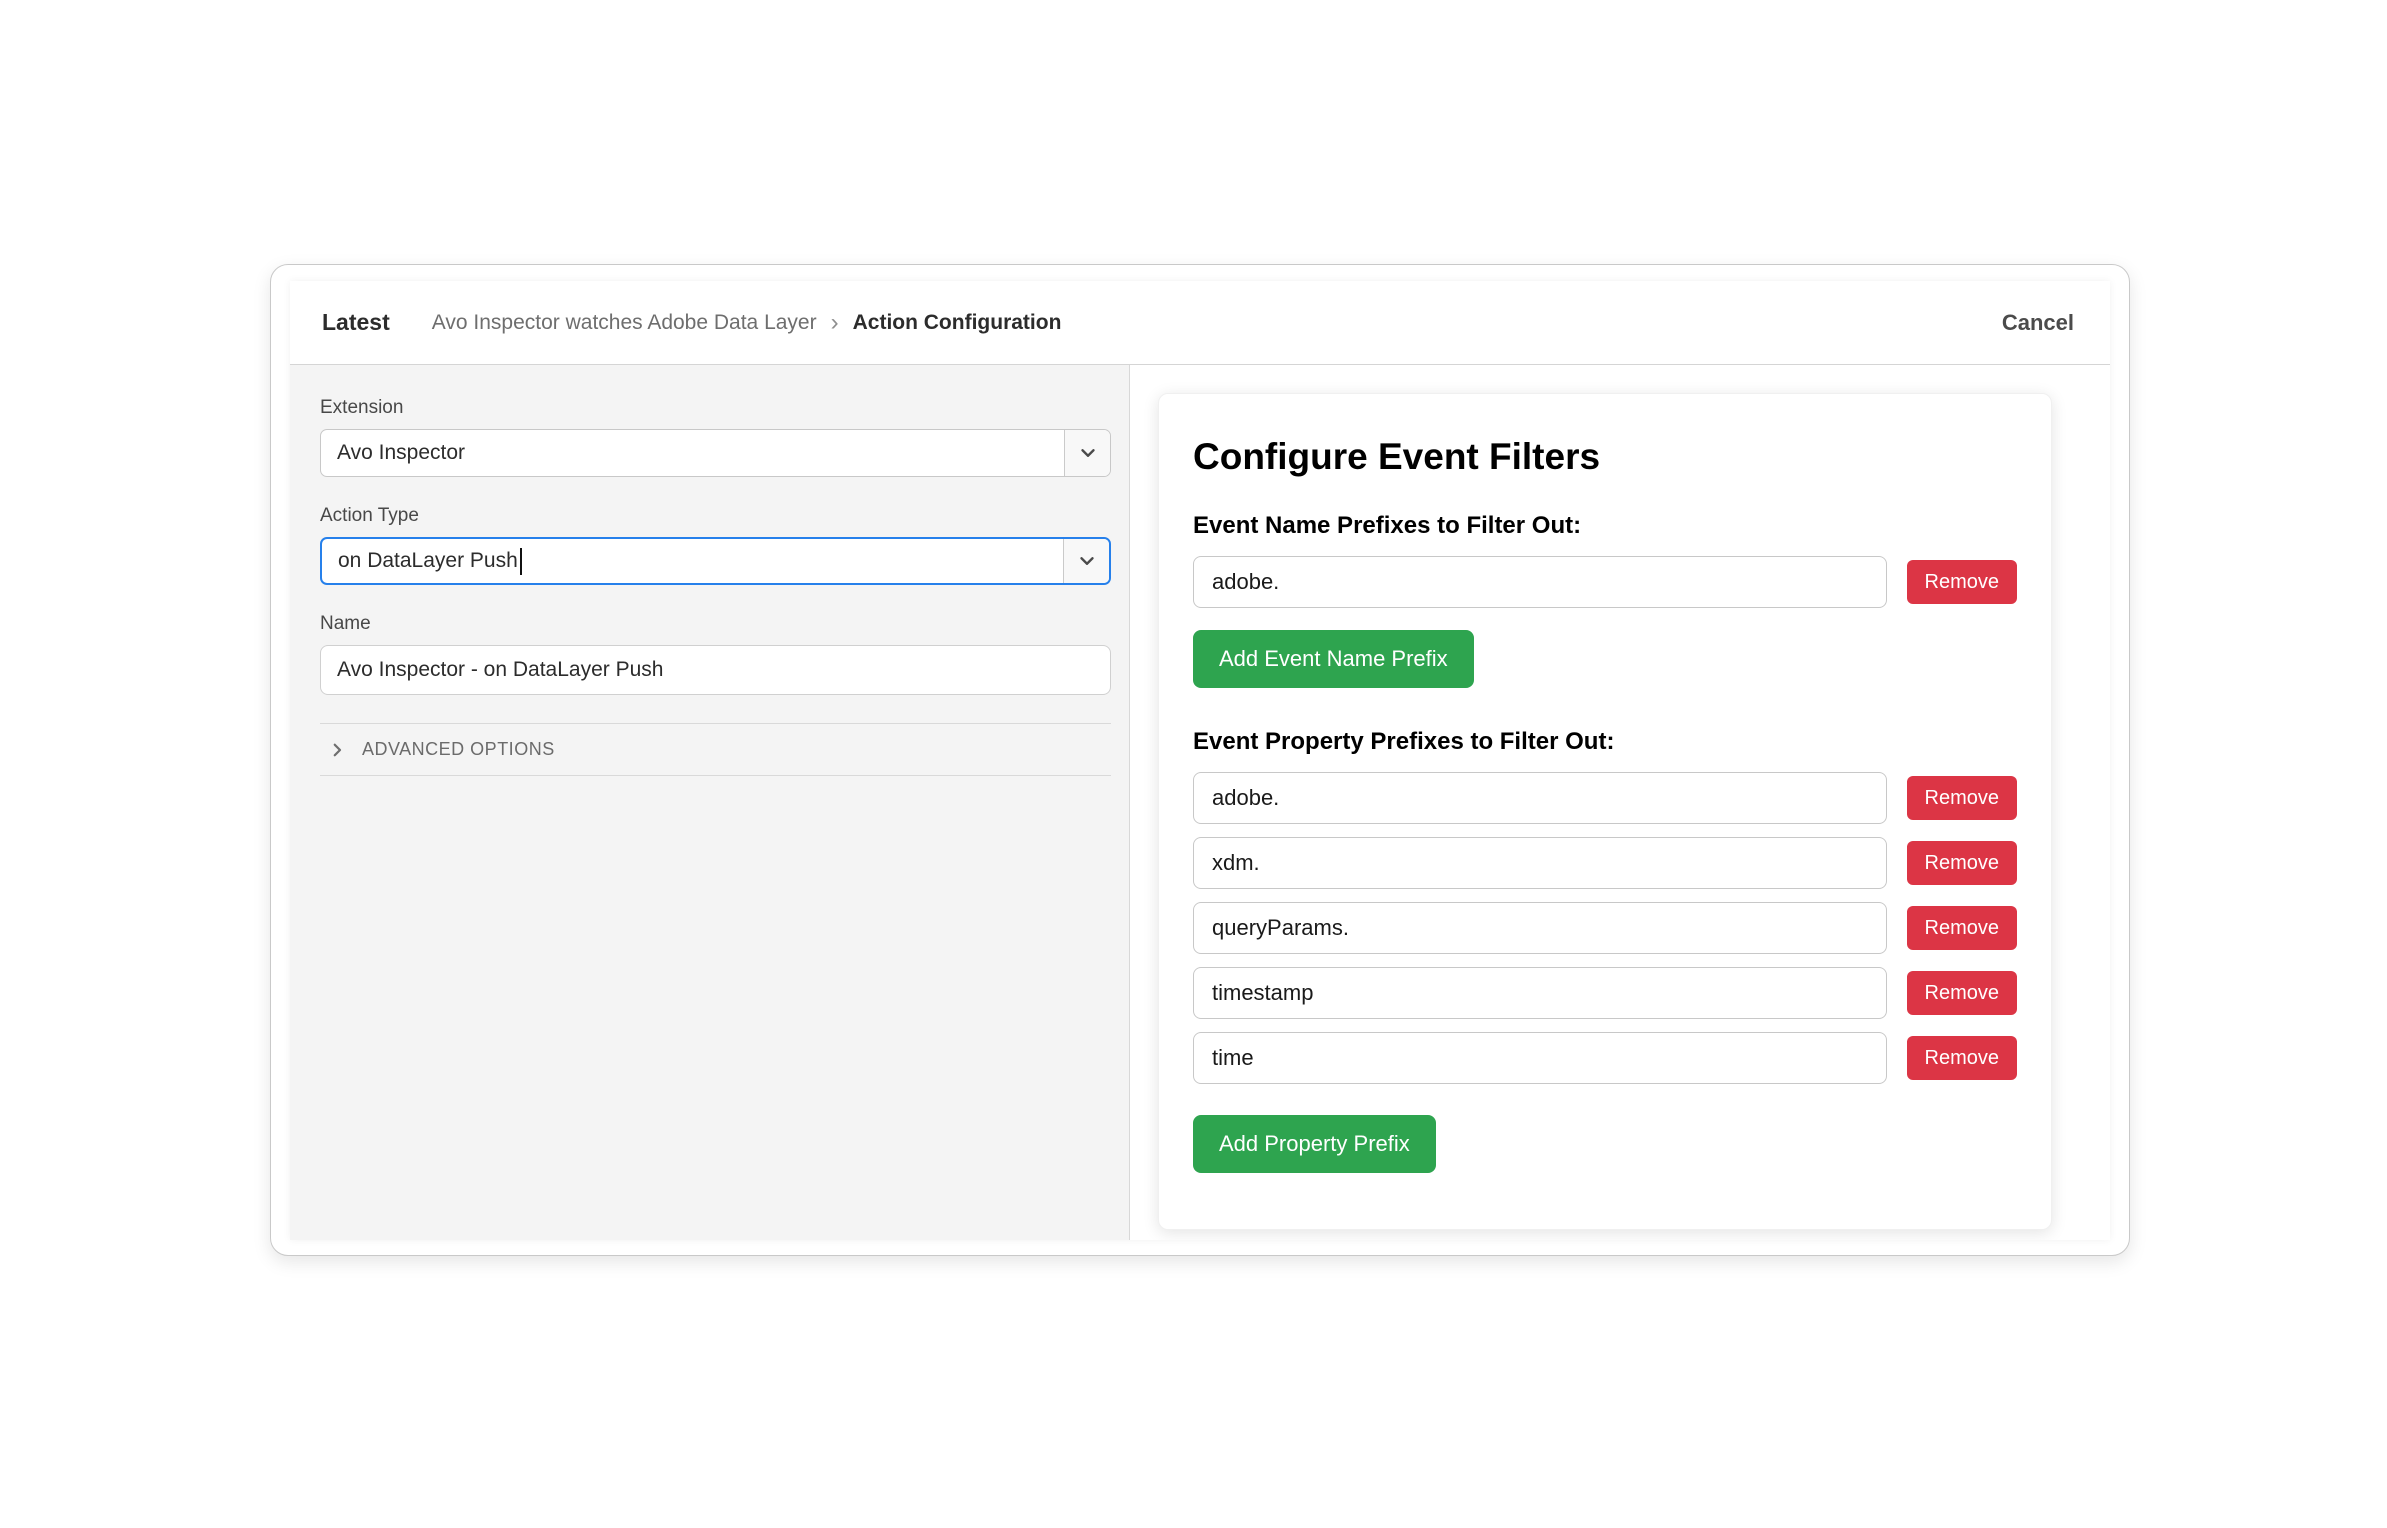 Image resolution: width=2387 pixels, height=1528 pixels. What do you see at coordinates (1961, 582) in the screenshot?
I see `remove-event-name-prefix-button: Remove` at bounding box center [1961, 582].